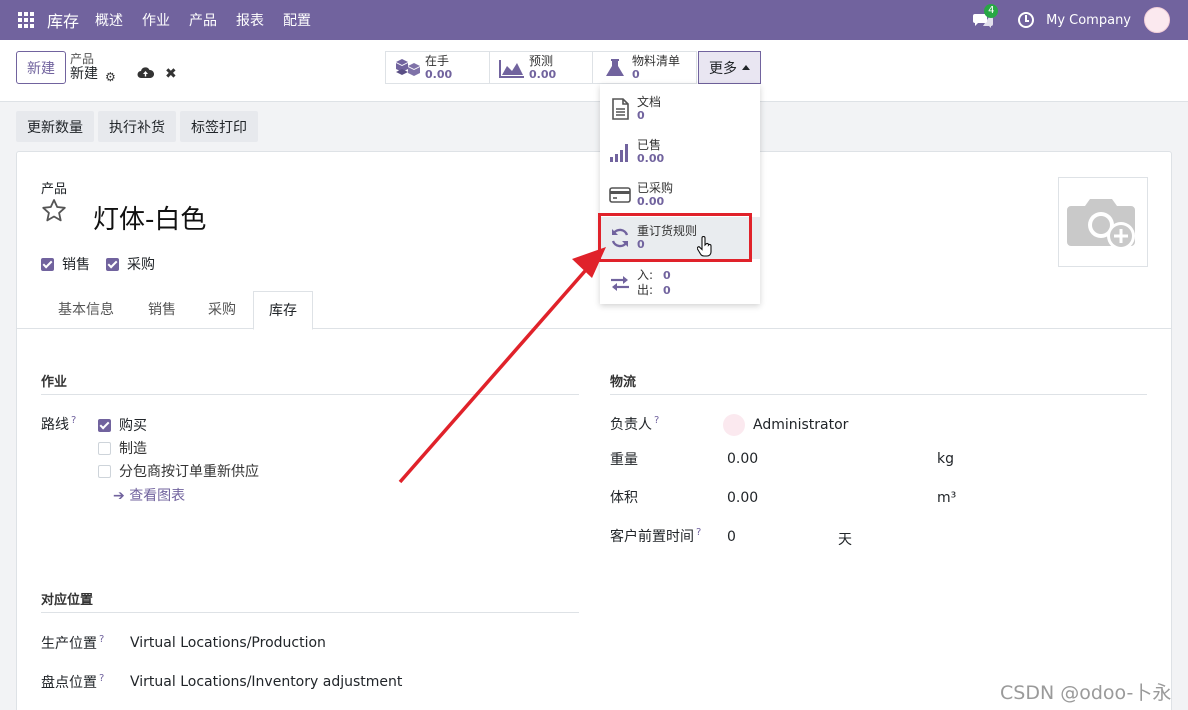  I want to click on customer-lead-time-label: 客户前置时间?, so click(656, 536).